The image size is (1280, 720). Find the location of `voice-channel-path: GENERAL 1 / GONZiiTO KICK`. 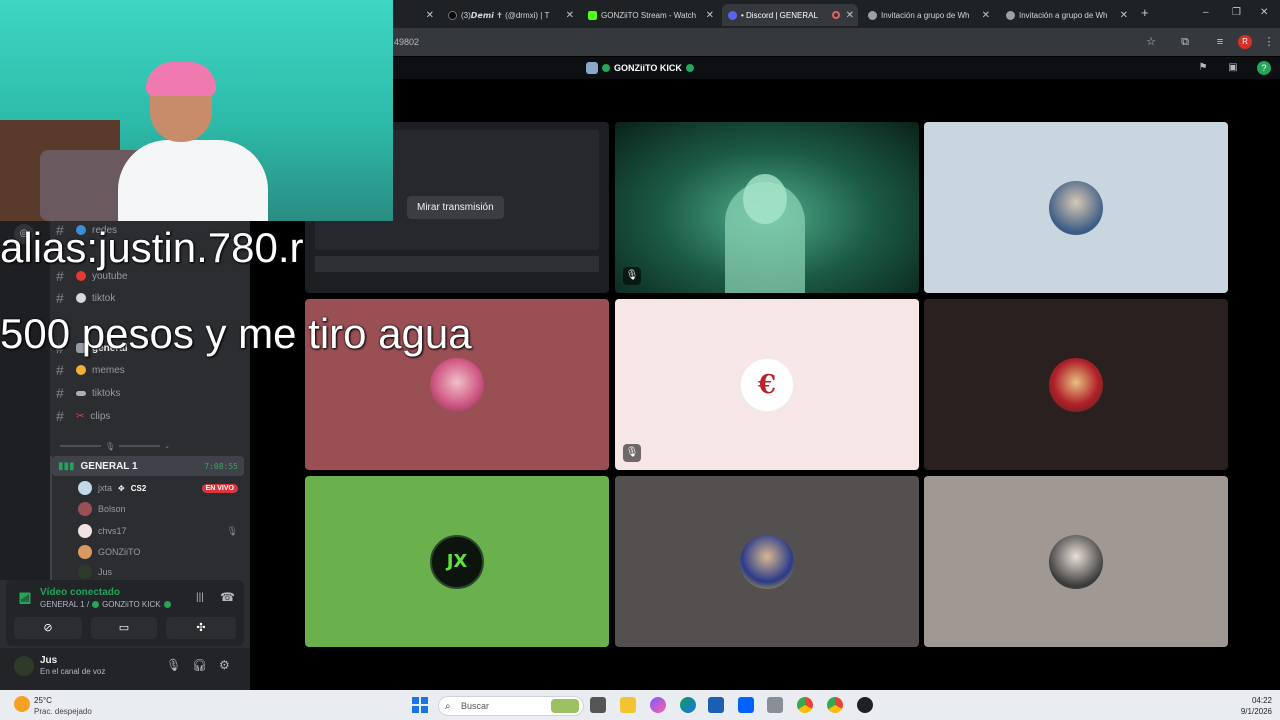

voice-channel-path: GENERAL 1 / GONZiiTO KICK is located at coordinates (105, 604).